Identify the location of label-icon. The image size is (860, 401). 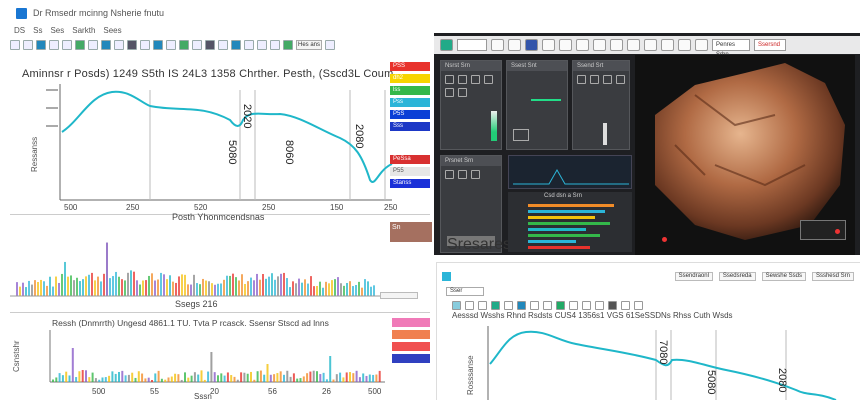
(560, 305).